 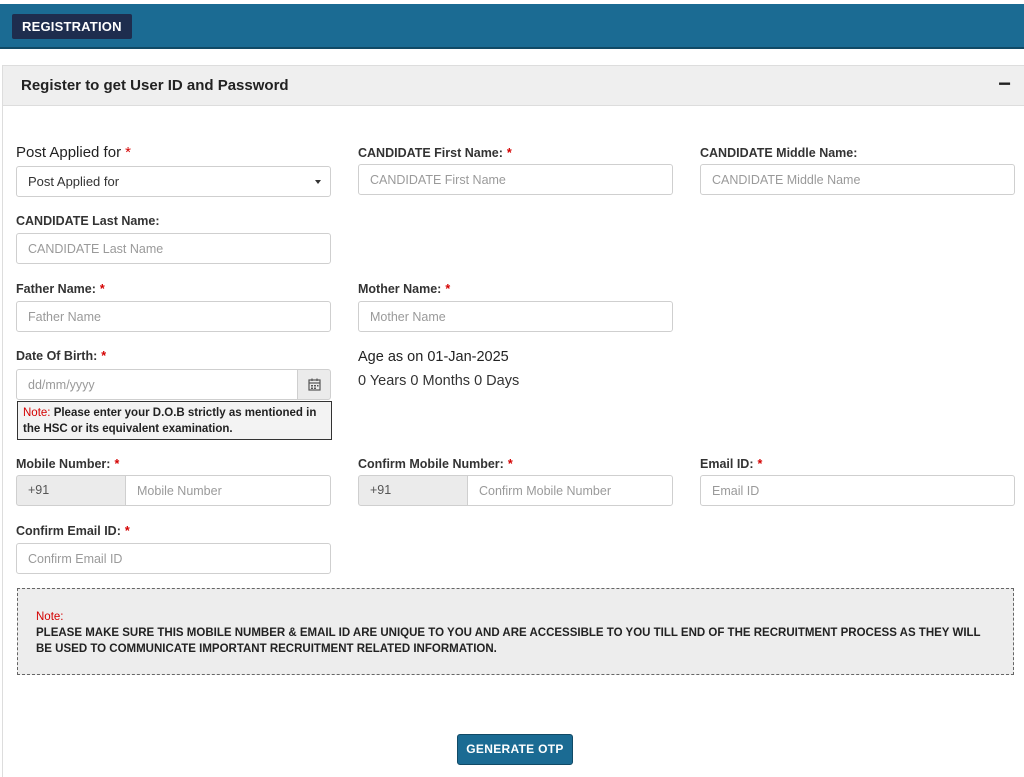 I want to click on dob-note-prefix: Note:, so click(x=37, y=413).